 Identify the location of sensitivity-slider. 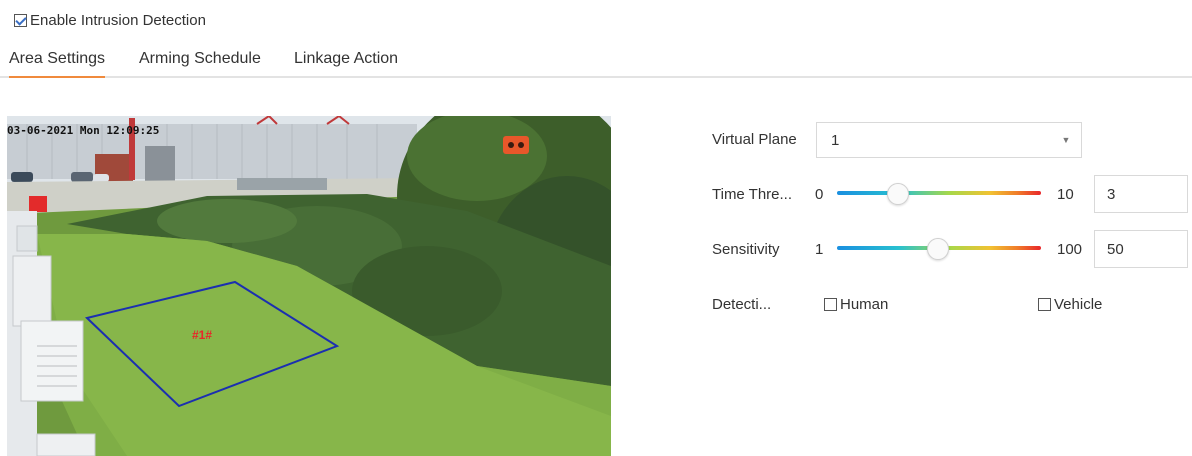
(939, 249).